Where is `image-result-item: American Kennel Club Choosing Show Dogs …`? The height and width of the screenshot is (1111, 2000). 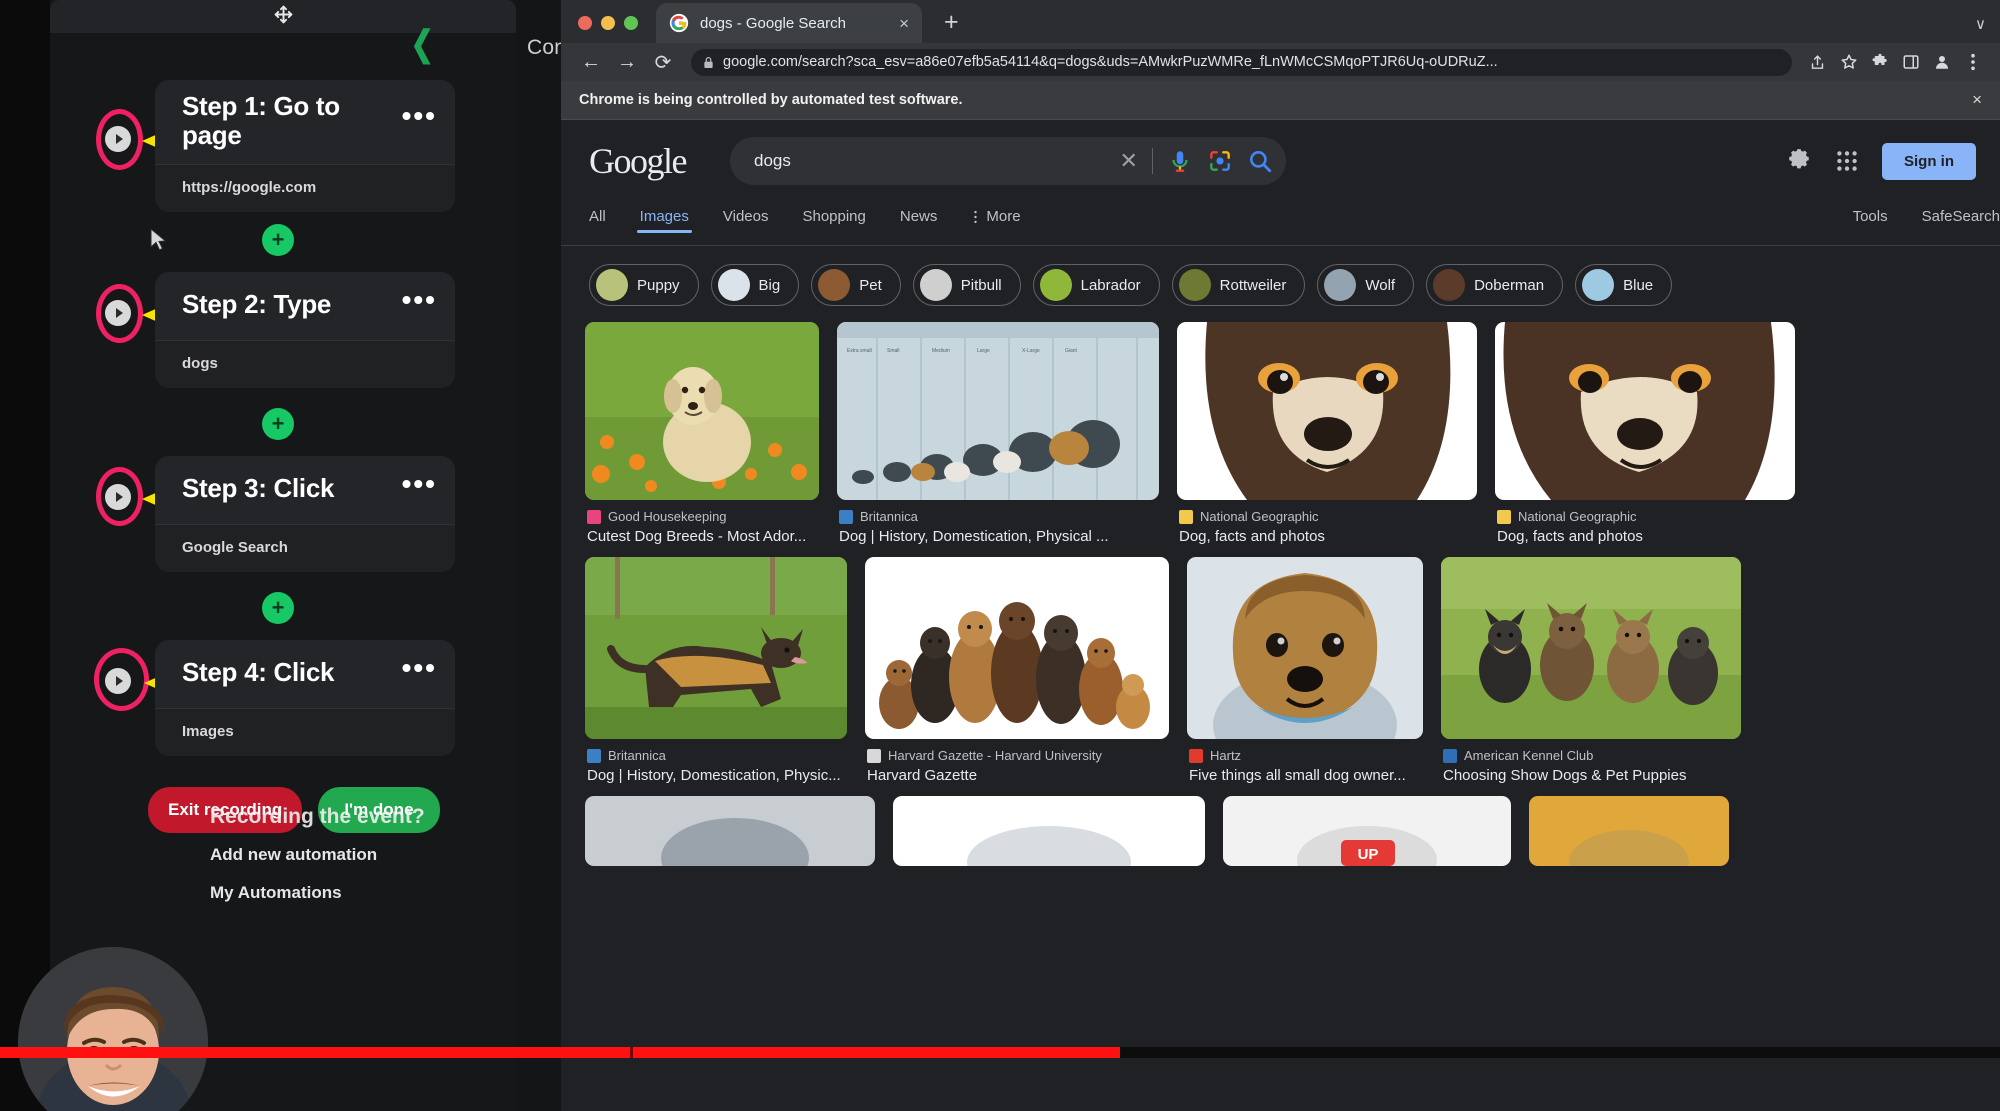 image-result-item: American Kennel Club Choosing Show Dogs … is located at coordinates (1591, 670).